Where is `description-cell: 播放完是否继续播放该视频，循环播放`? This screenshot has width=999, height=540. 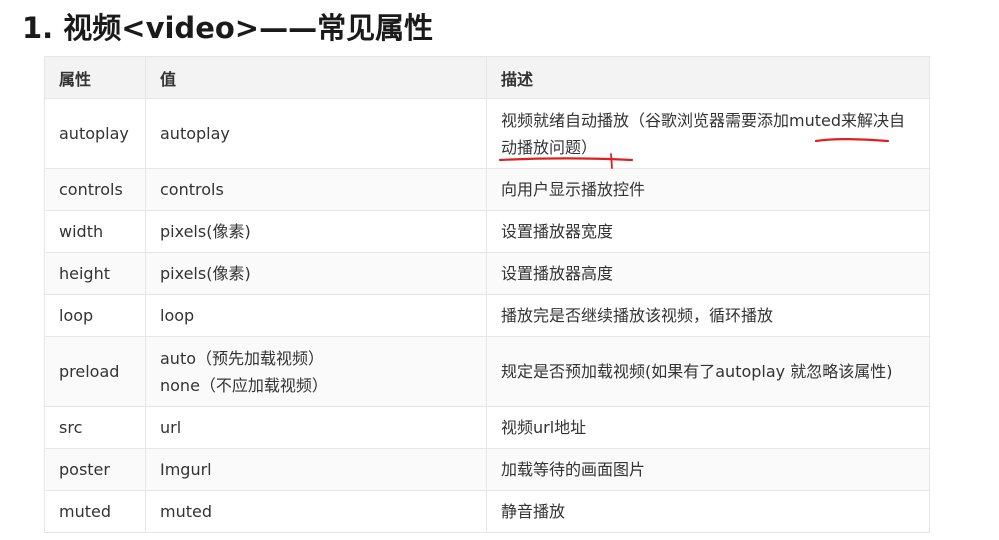
description-cell: 播放完是否继续播放该视频，循环播放 is located at coordinates (708, 315).